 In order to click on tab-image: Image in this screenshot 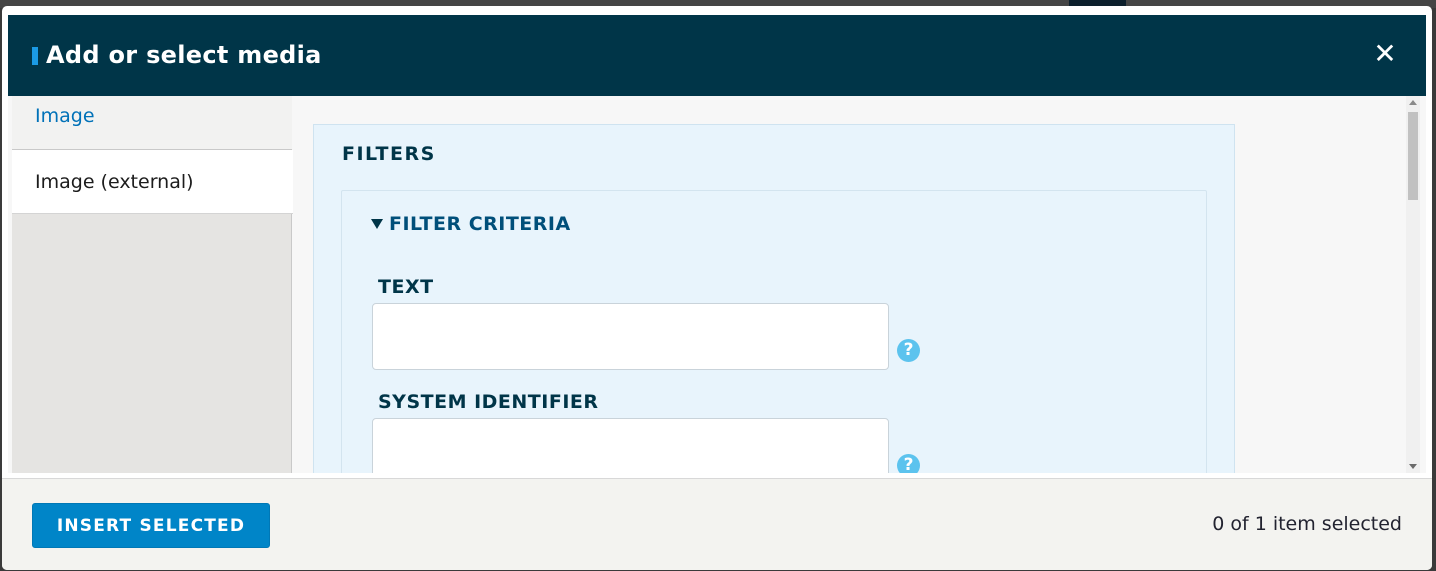, I will do `click(152, 123)`.